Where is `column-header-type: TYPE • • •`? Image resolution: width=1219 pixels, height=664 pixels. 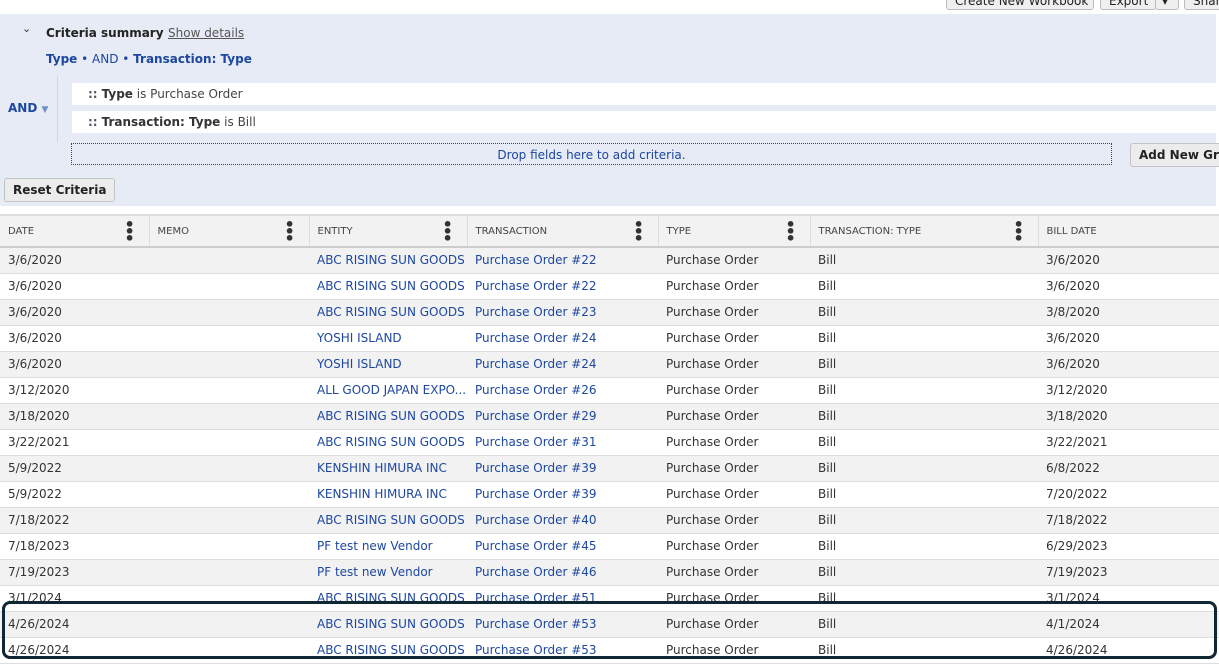 column-header-type: TYPE • • • is located at coordinates (734, 231).